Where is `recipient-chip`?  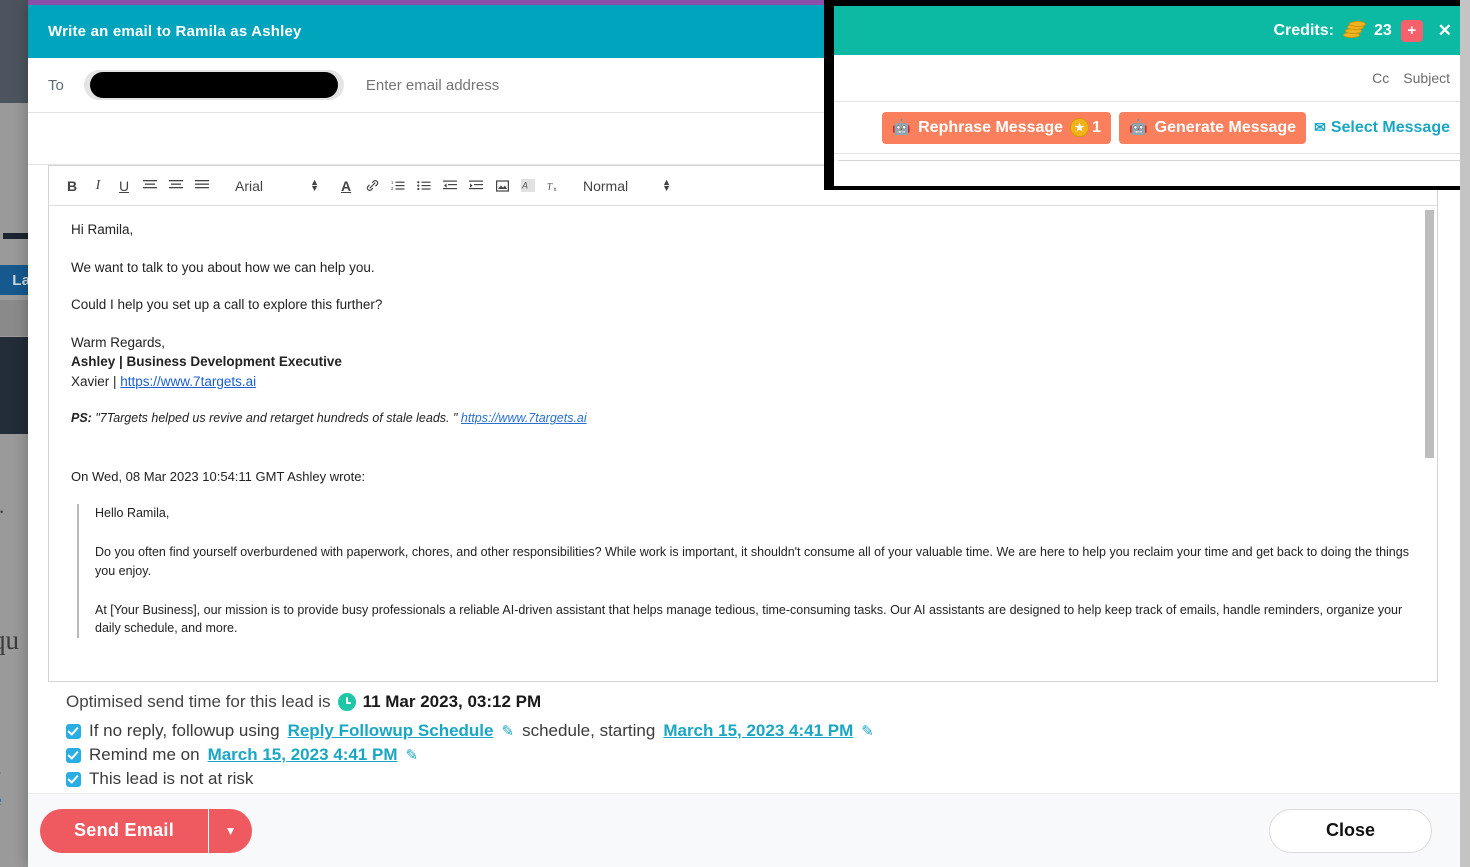
recipient-chip is located at coordinates (213, 85).